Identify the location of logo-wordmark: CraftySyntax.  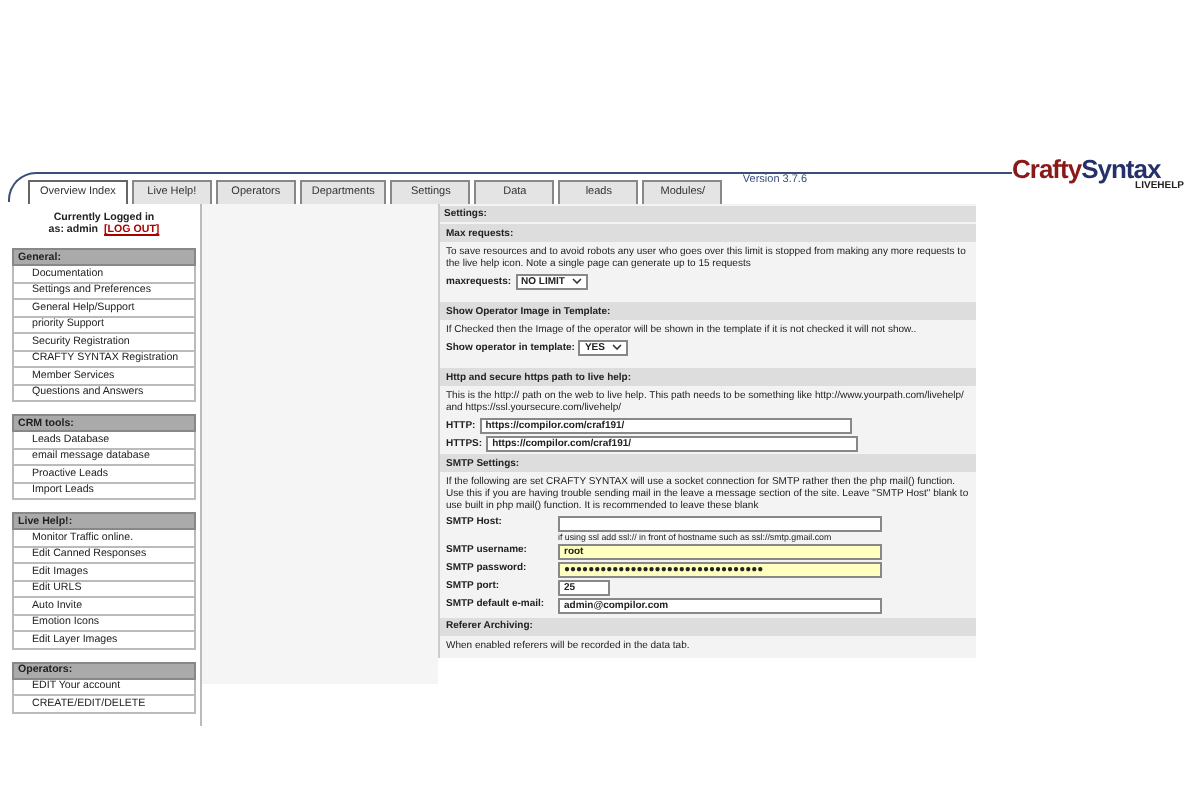
(1086, 169).